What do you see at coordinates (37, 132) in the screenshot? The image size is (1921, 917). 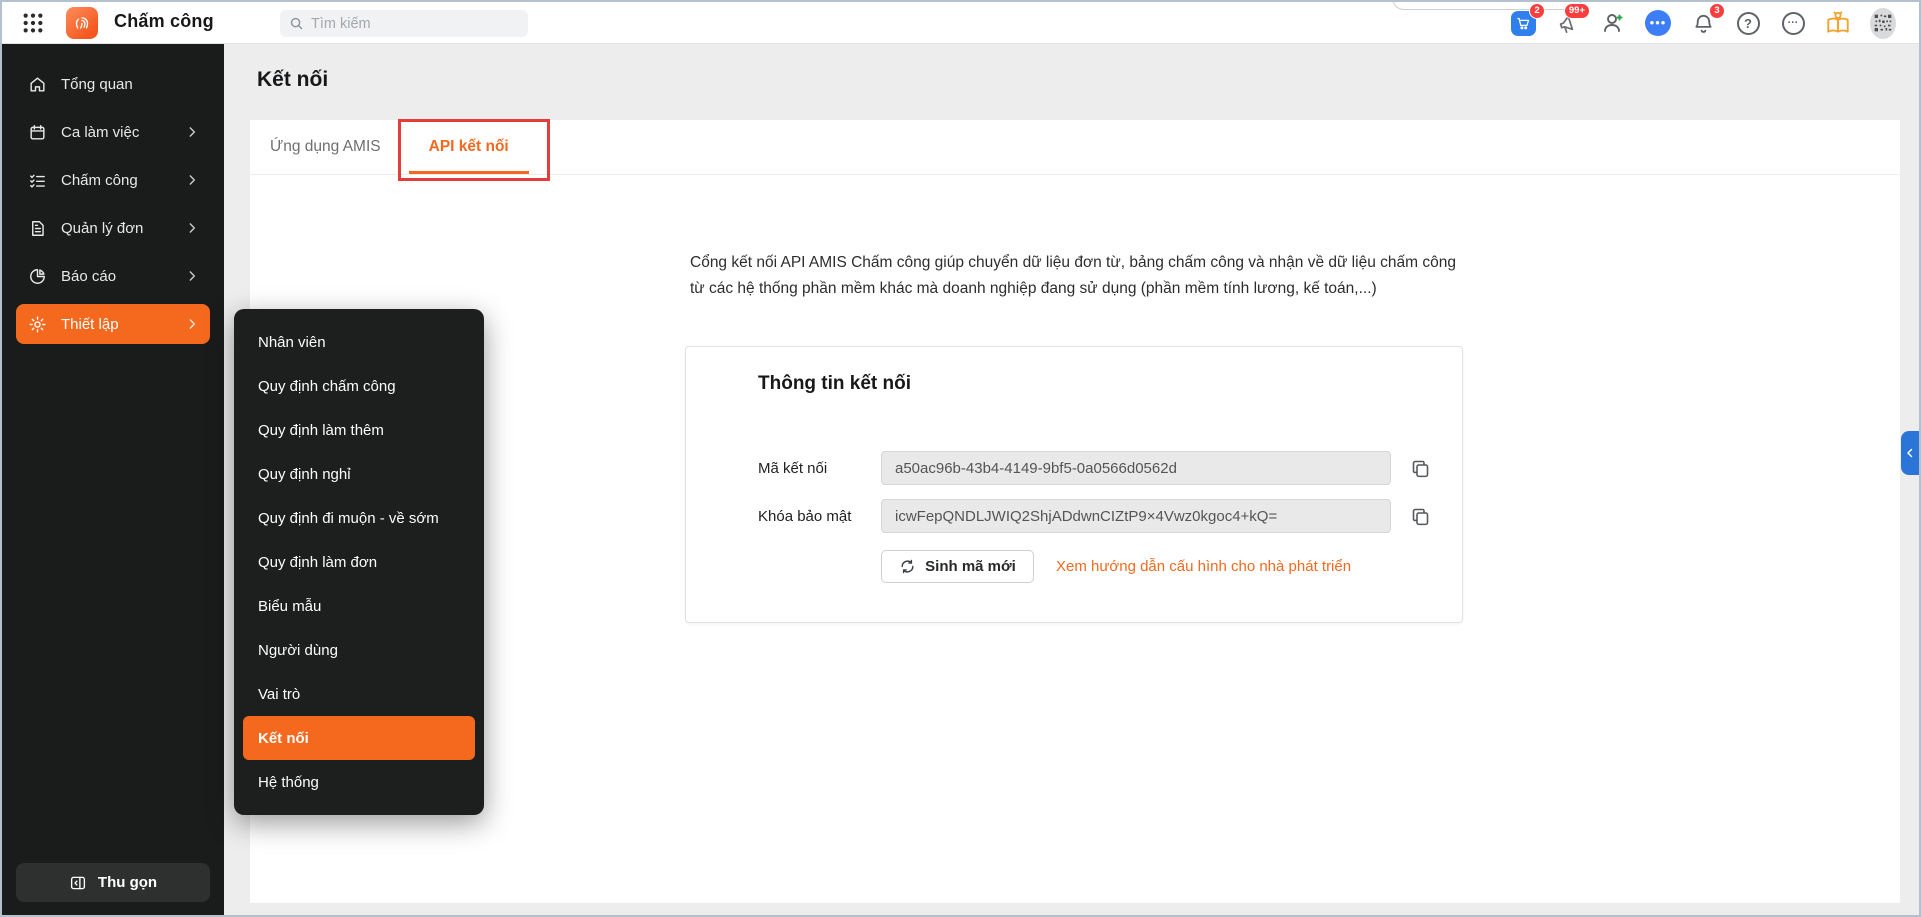 I see `calendar-icon` at bounding box center [37, 132].